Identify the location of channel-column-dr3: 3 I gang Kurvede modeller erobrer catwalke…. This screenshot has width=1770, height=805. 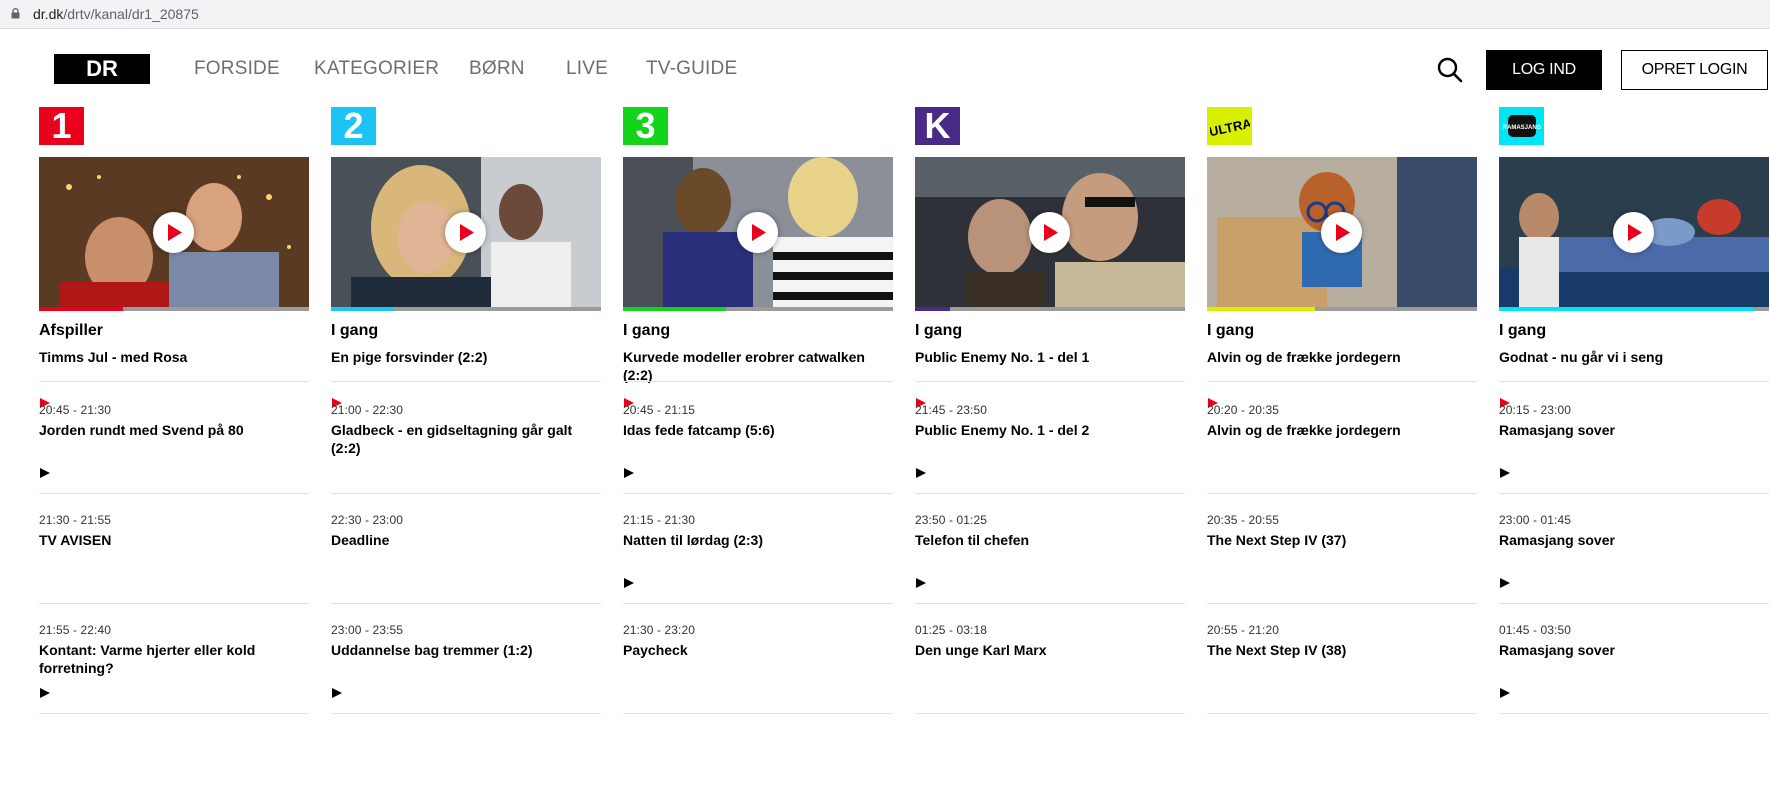
(758, 455).